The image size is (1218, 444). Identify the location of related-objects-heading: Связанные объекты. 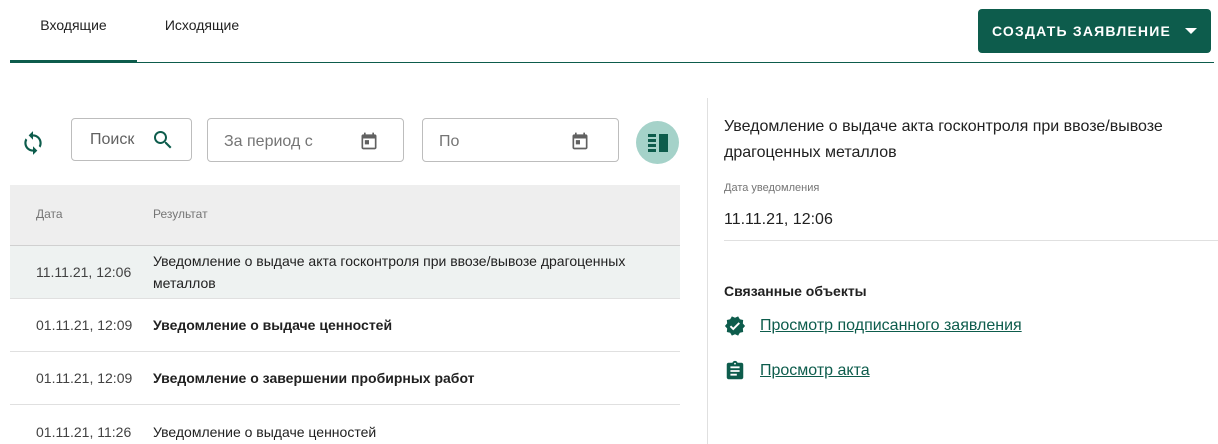
(795, 291).